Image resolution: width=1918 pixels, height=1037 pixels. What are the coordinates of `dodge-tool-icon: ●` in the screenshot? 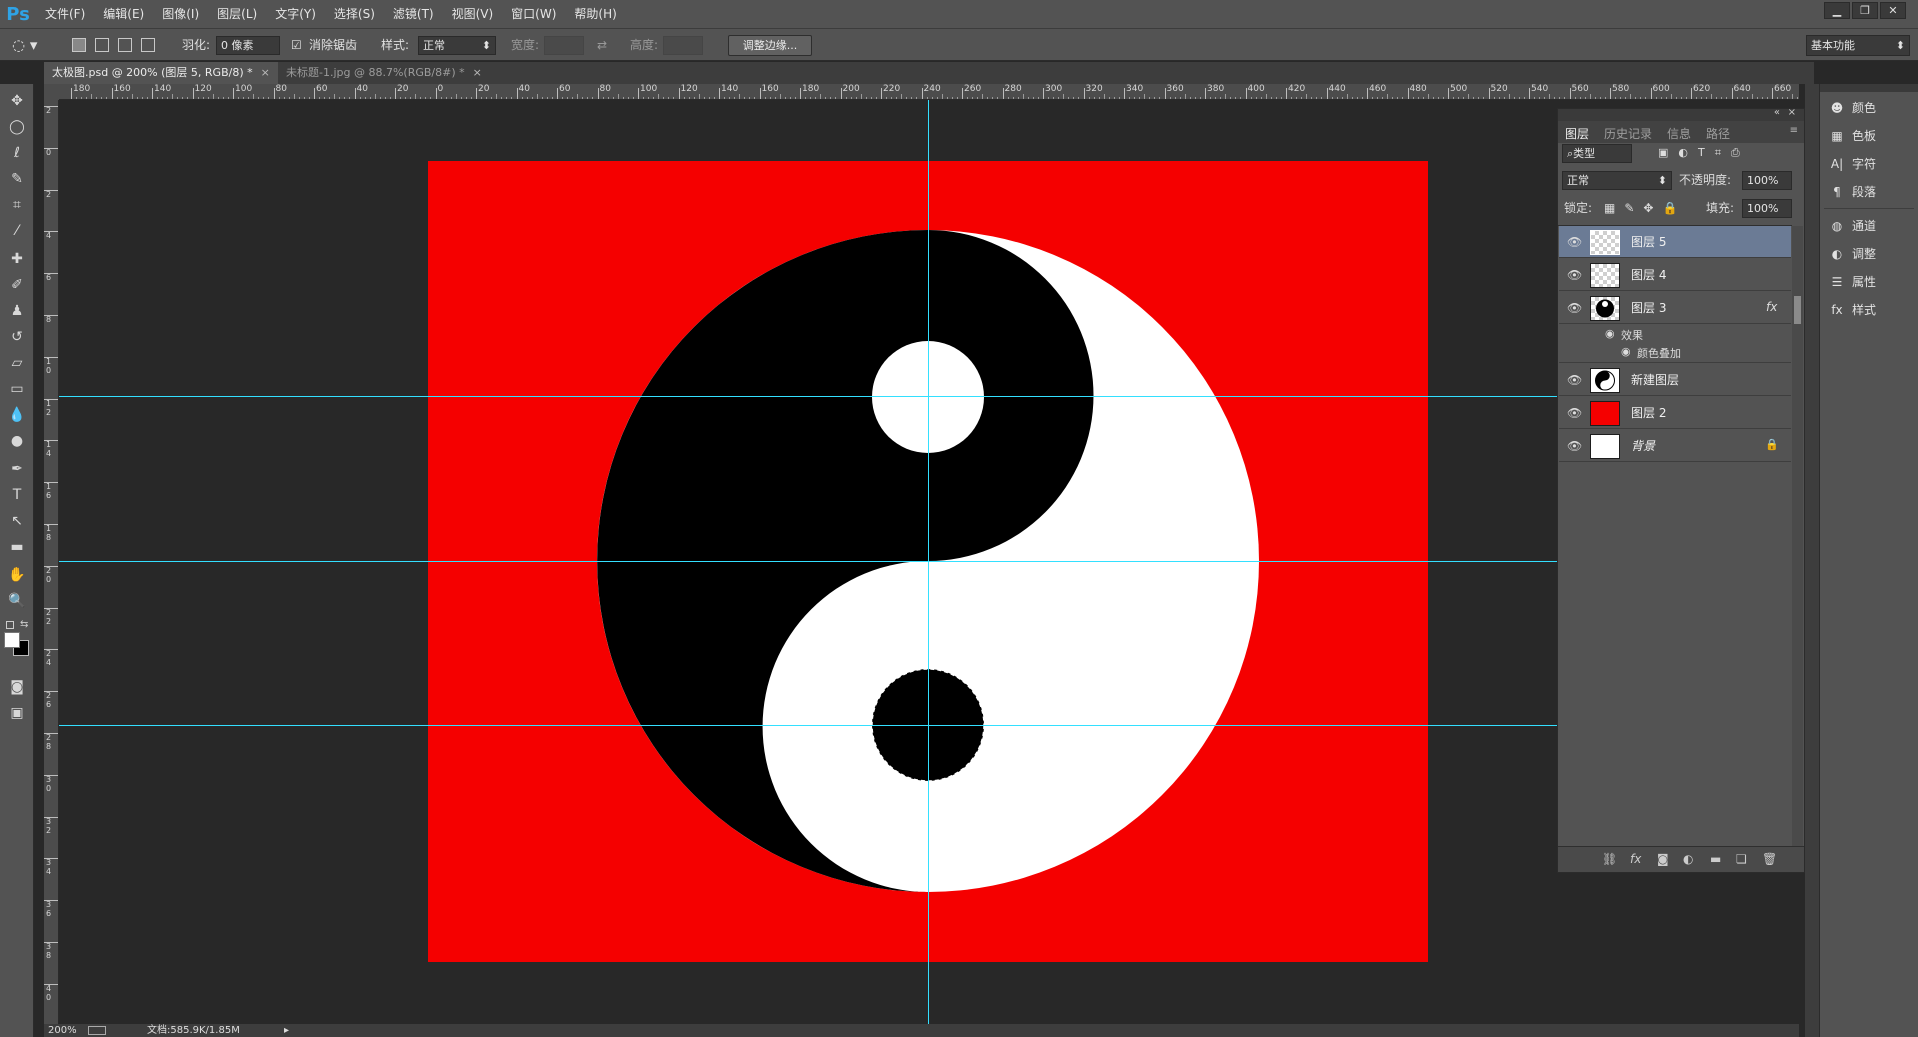 It's located at (17, 441).